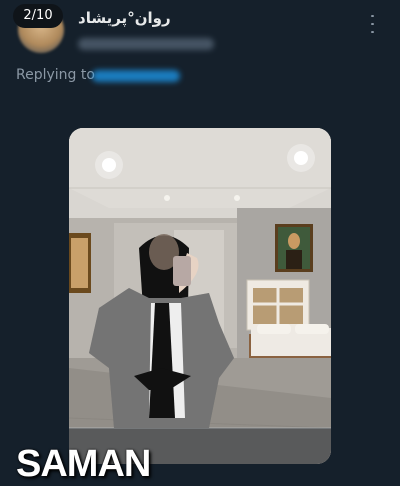 Image resolution: width=400 pixels, height=486 pixels. What do you see at coordinates (372, 24) in the screenshot?
I see `more-vertical-icon` at bounding box center [372, 24].